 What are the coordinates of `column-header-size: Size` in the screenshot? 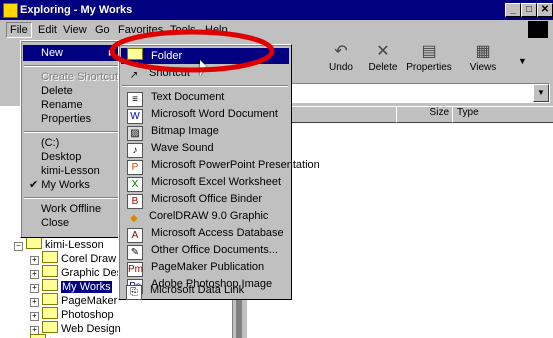 It's located at (425, 114).